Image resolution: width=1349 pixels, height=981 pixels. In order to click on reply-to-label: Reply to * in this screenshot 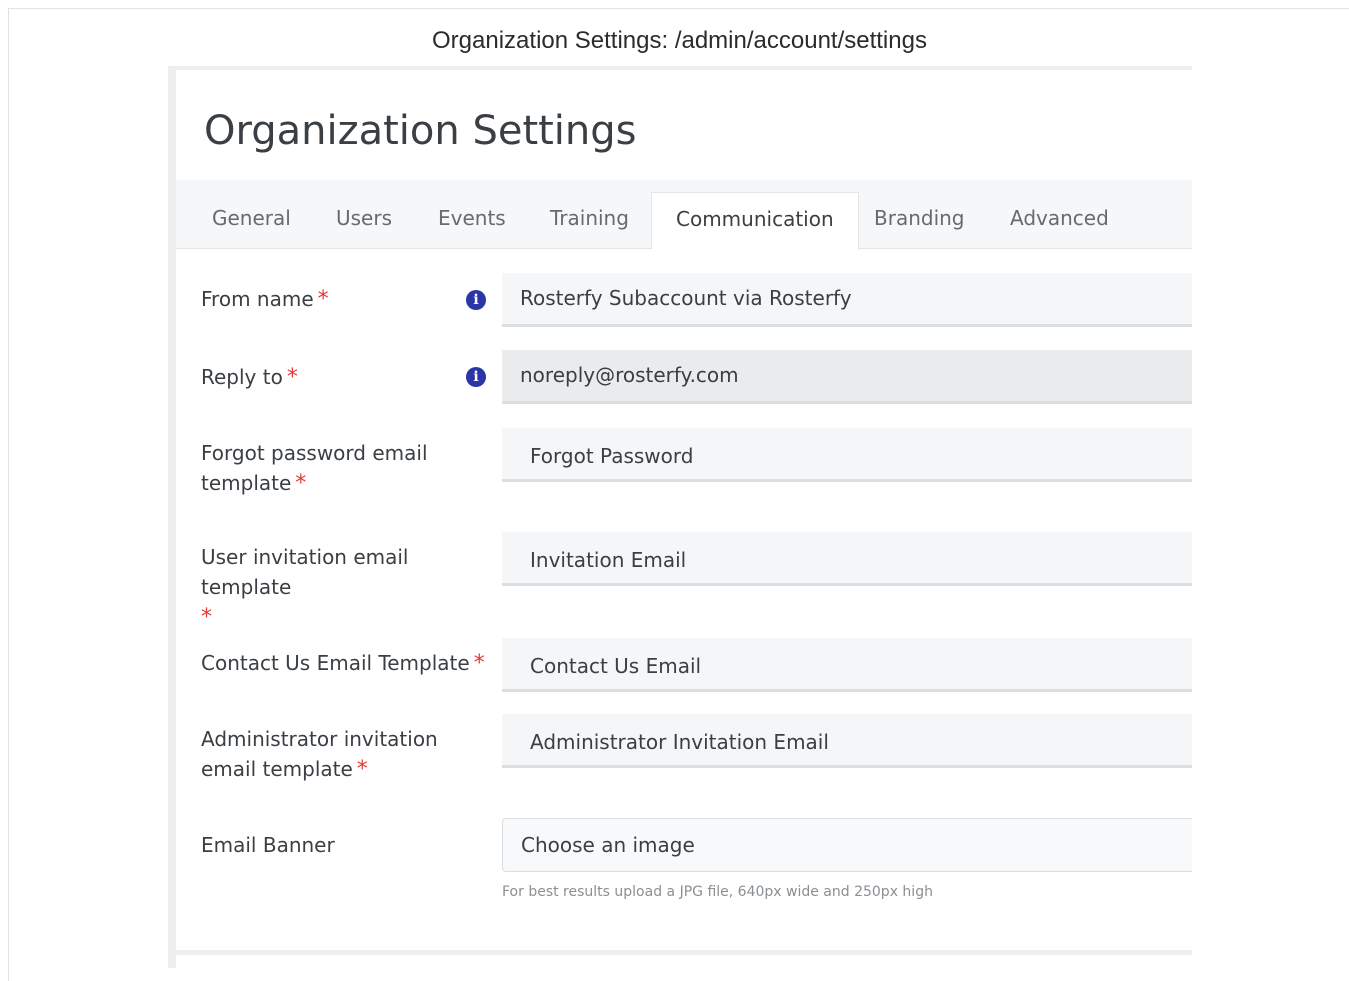, I will do `click(346, 377)`.